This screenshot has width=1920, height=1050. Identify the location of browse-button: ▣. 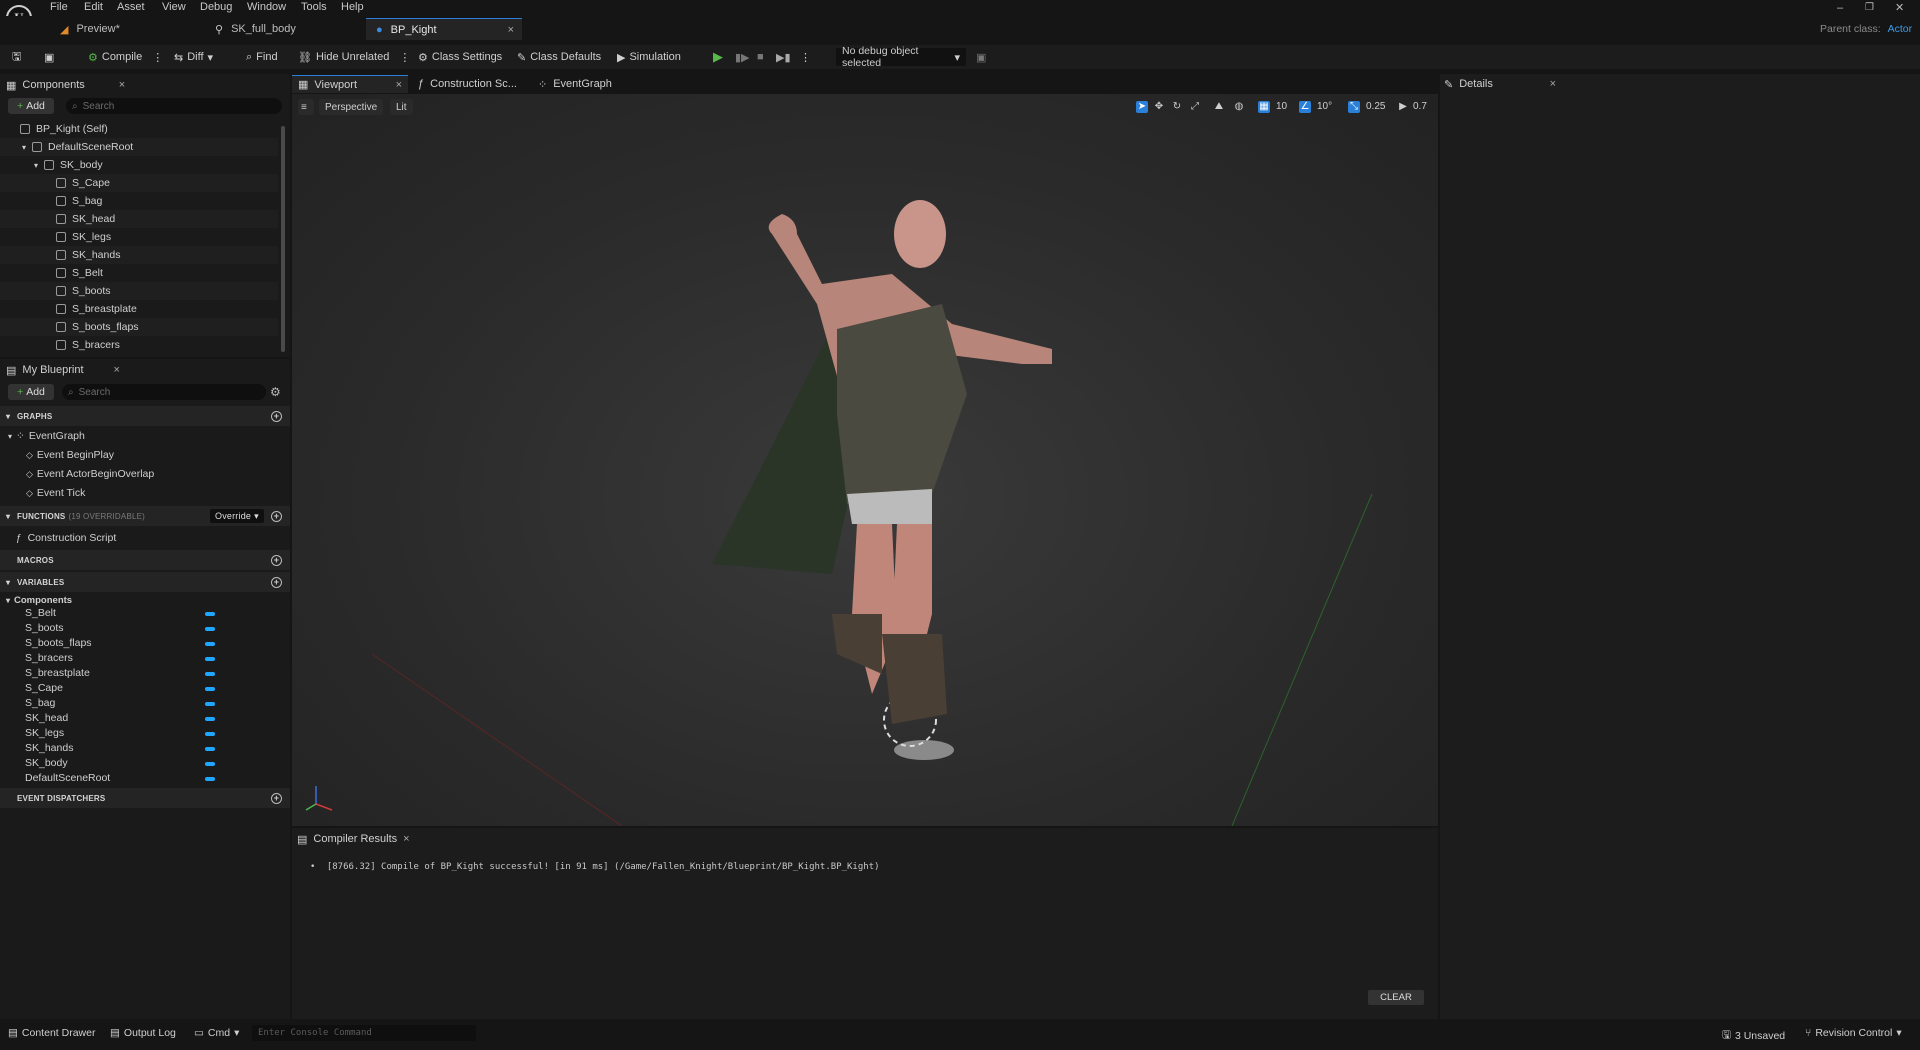
(49, 57).